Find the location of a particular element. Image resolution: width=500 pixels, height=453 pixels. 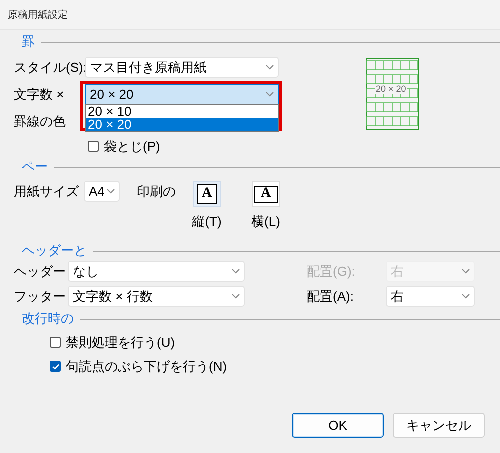

section-heading: 改行時の is located at coordinates (48, 319).